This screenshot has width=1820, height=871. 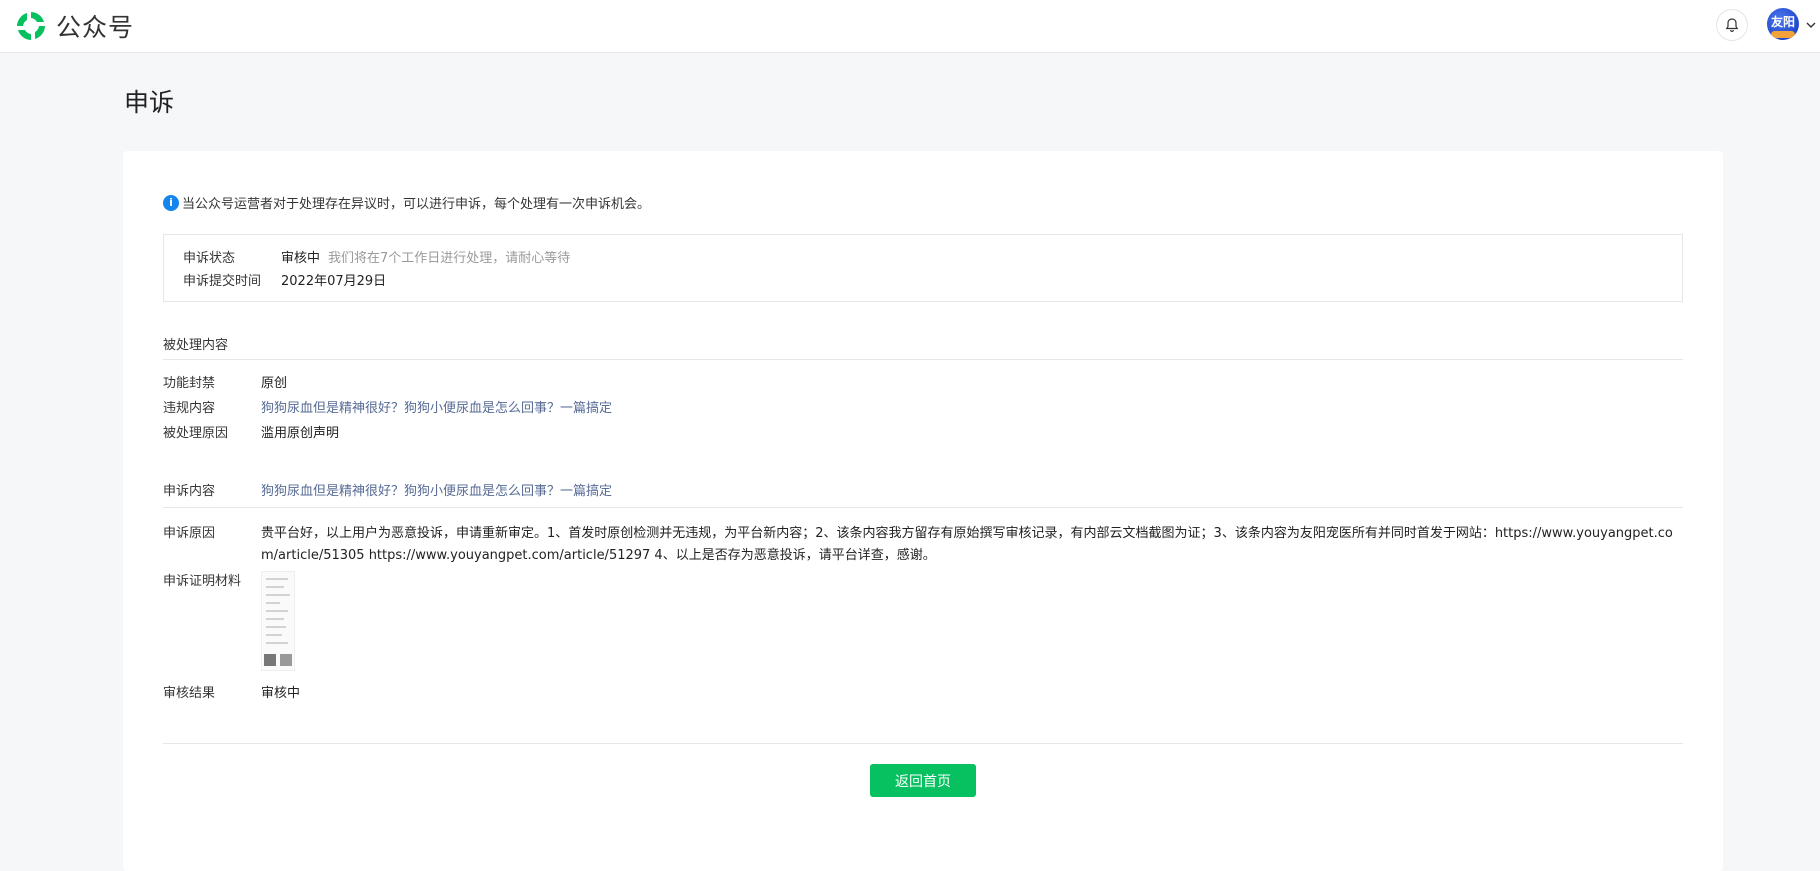 I want to click on wechat-official-account-logo-icon, so click(x=31, y=26).